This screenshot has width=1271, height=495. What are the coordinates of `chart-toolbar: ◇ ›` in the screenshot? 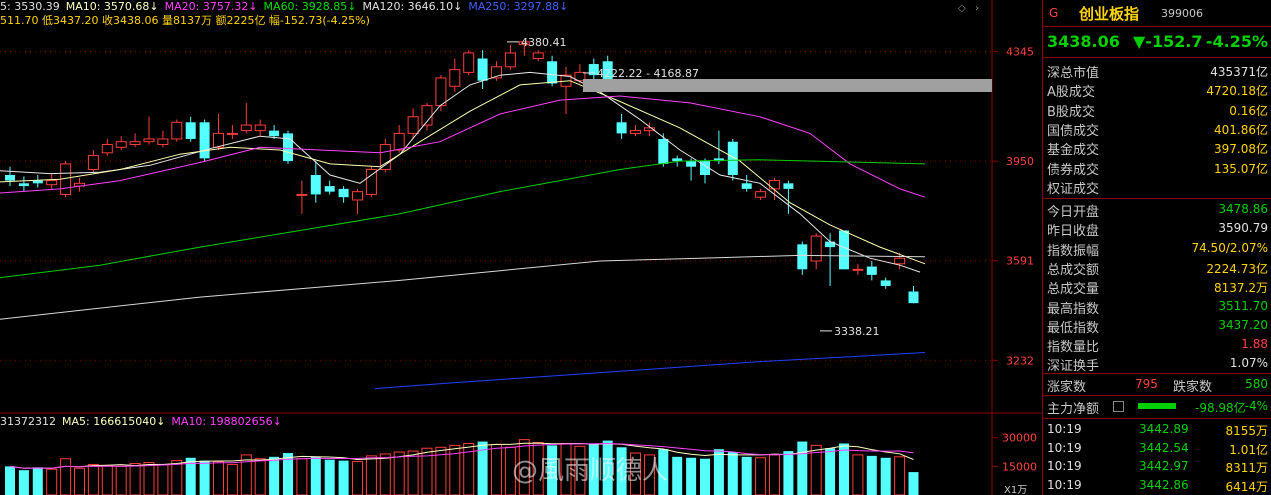 It's located at (968, 8).